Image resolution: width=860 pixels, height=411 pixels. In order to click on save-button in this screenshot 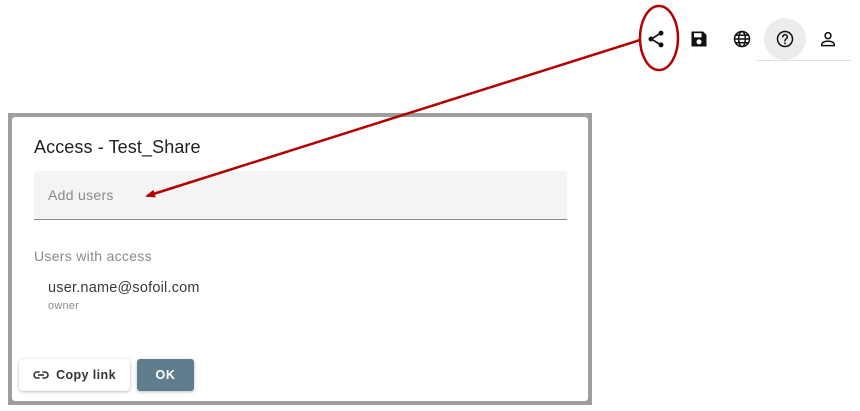, I will do `click(699, 39)`.